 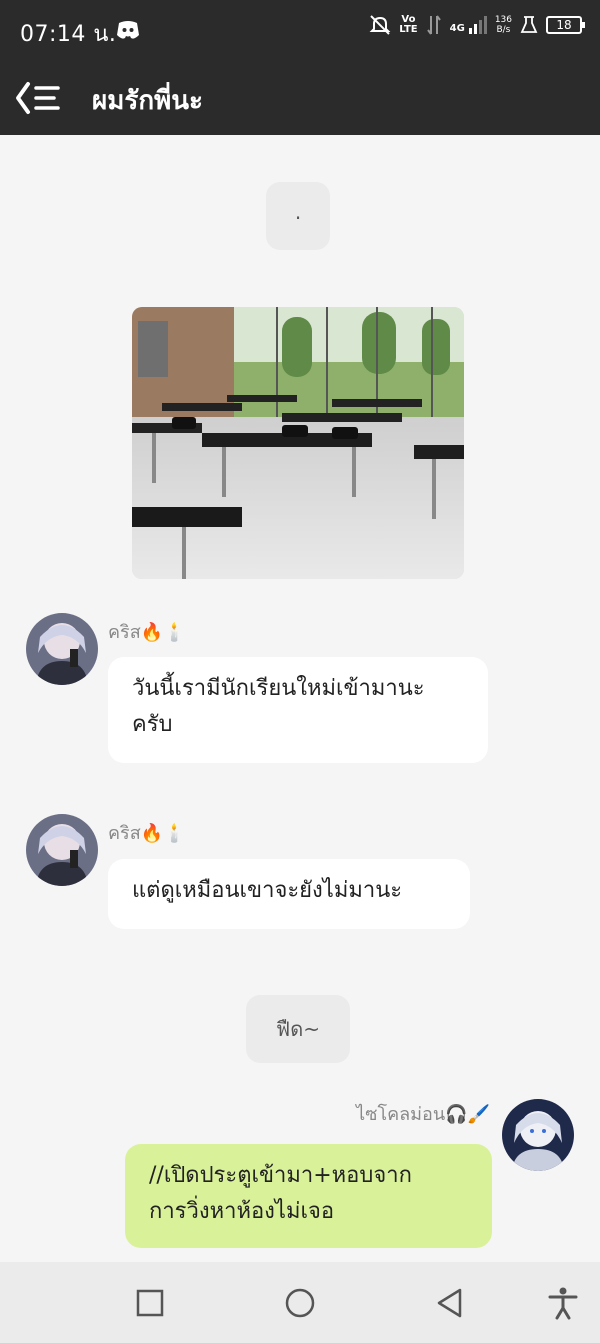 I want to click on recent-apps-button, so click(x=150, y=1303).